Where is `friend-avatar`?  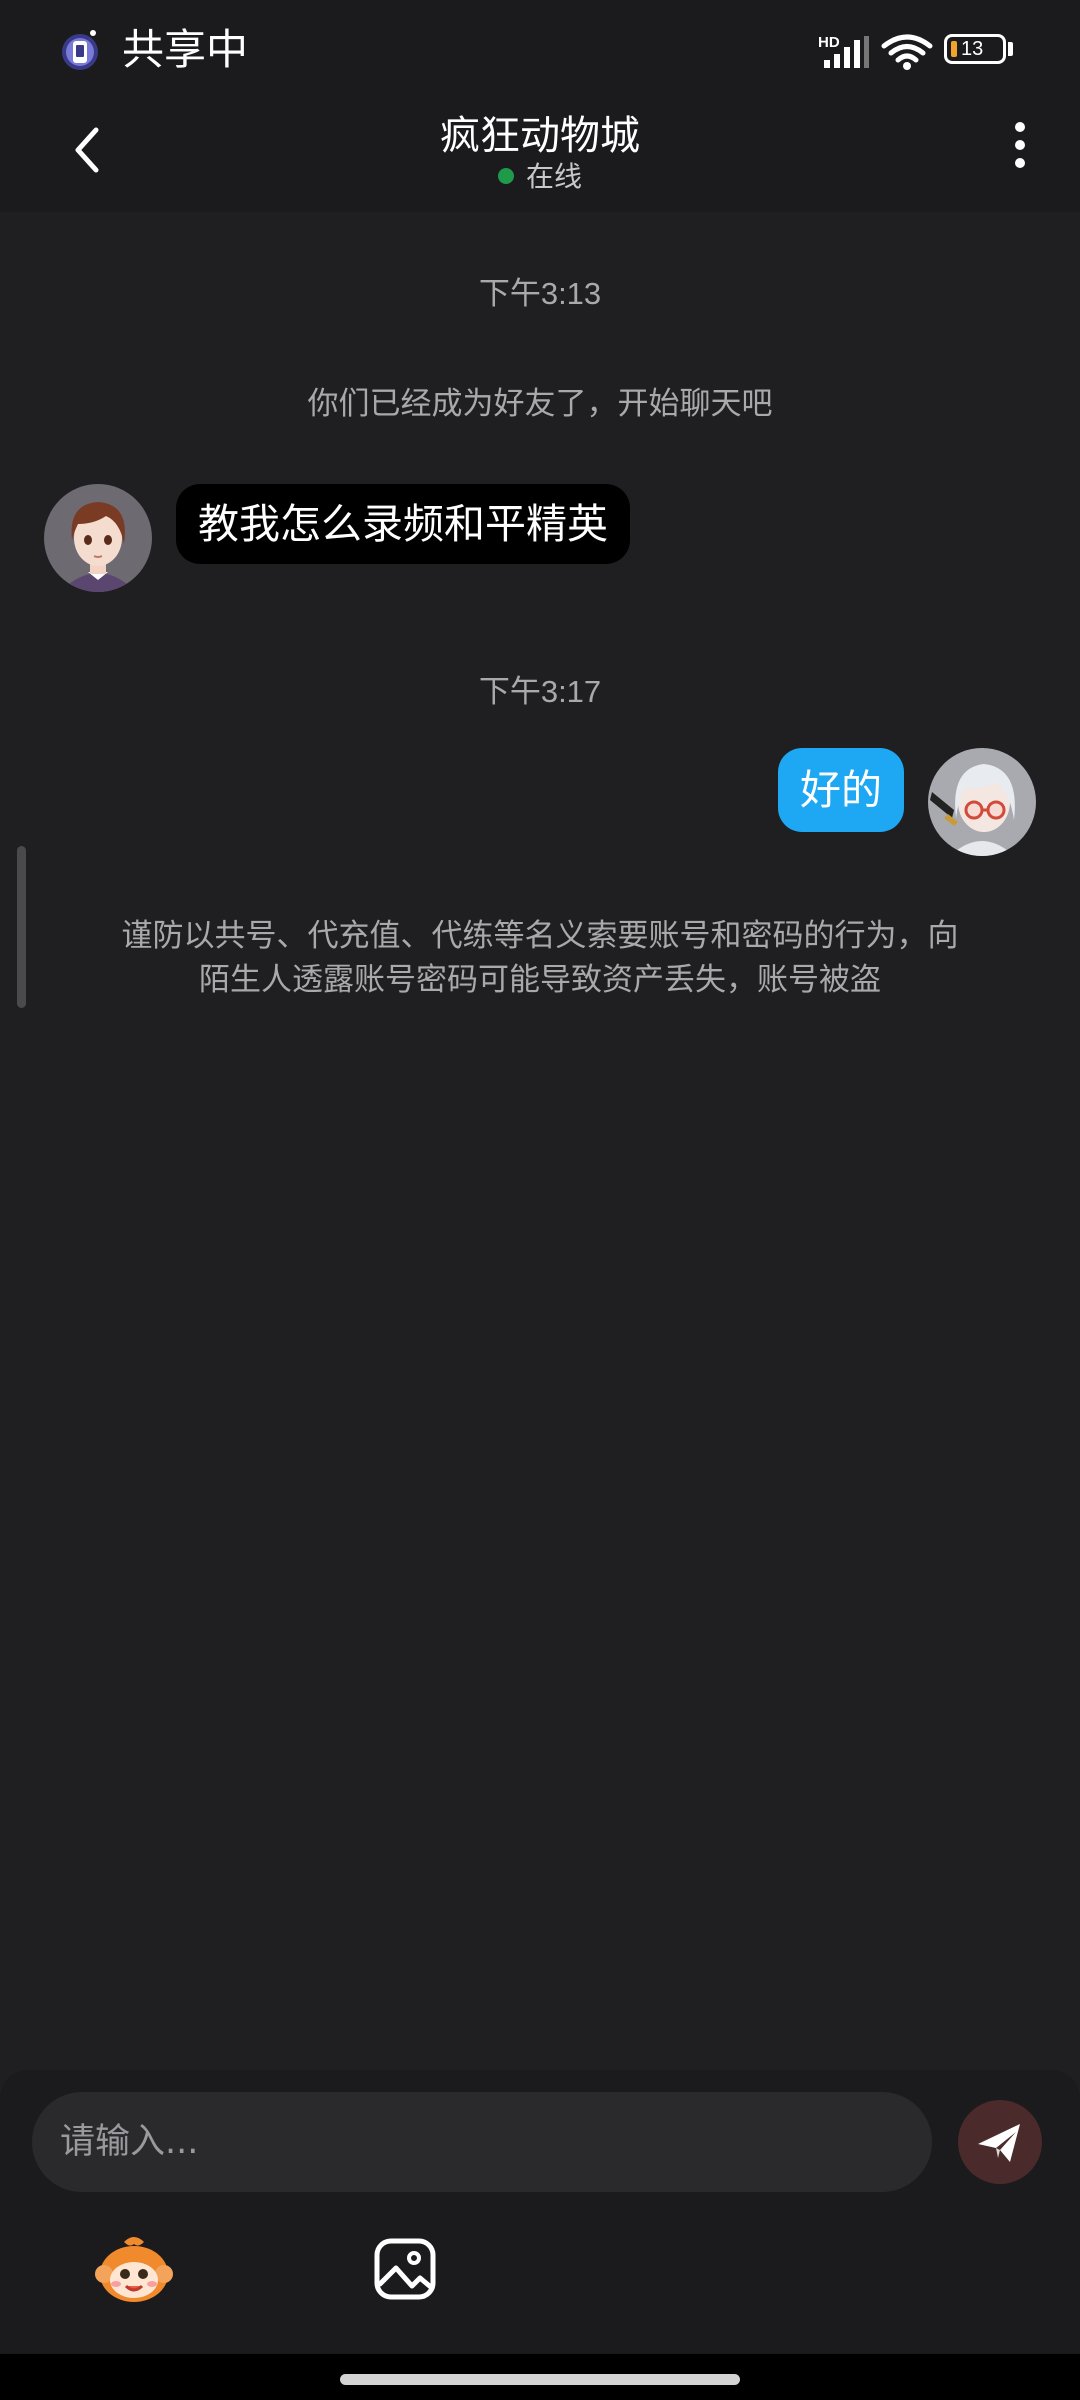 friend-avatar is located at coordinates (98, 538).